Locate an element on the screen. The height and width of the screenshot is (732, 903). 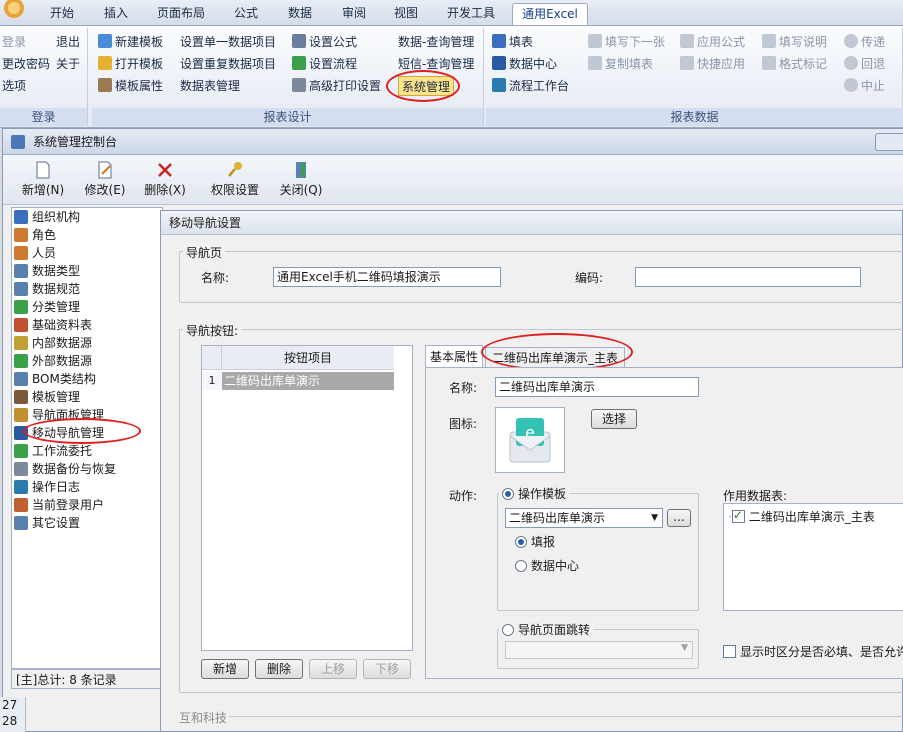
toolbar-close-label: 关闭(Q) is located at coordinates (301, 190).